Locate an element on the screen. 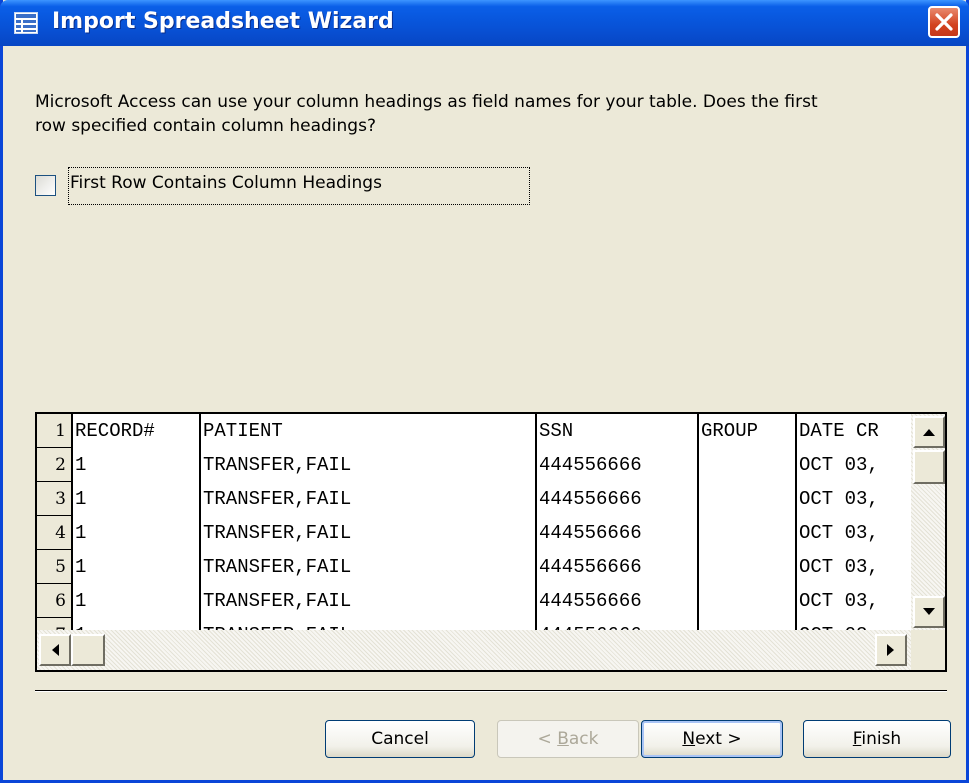 The image size is (969, 783). scroll-down-button is located at coordinates (929, 612).